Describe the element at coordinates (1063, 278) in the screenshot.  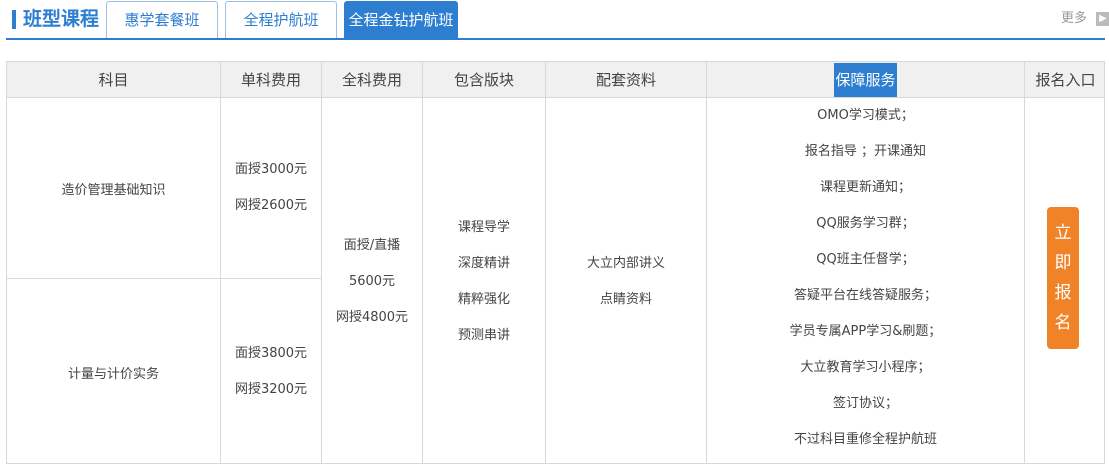
I see `enroll-now-button: 立 即 报 名` at that location.